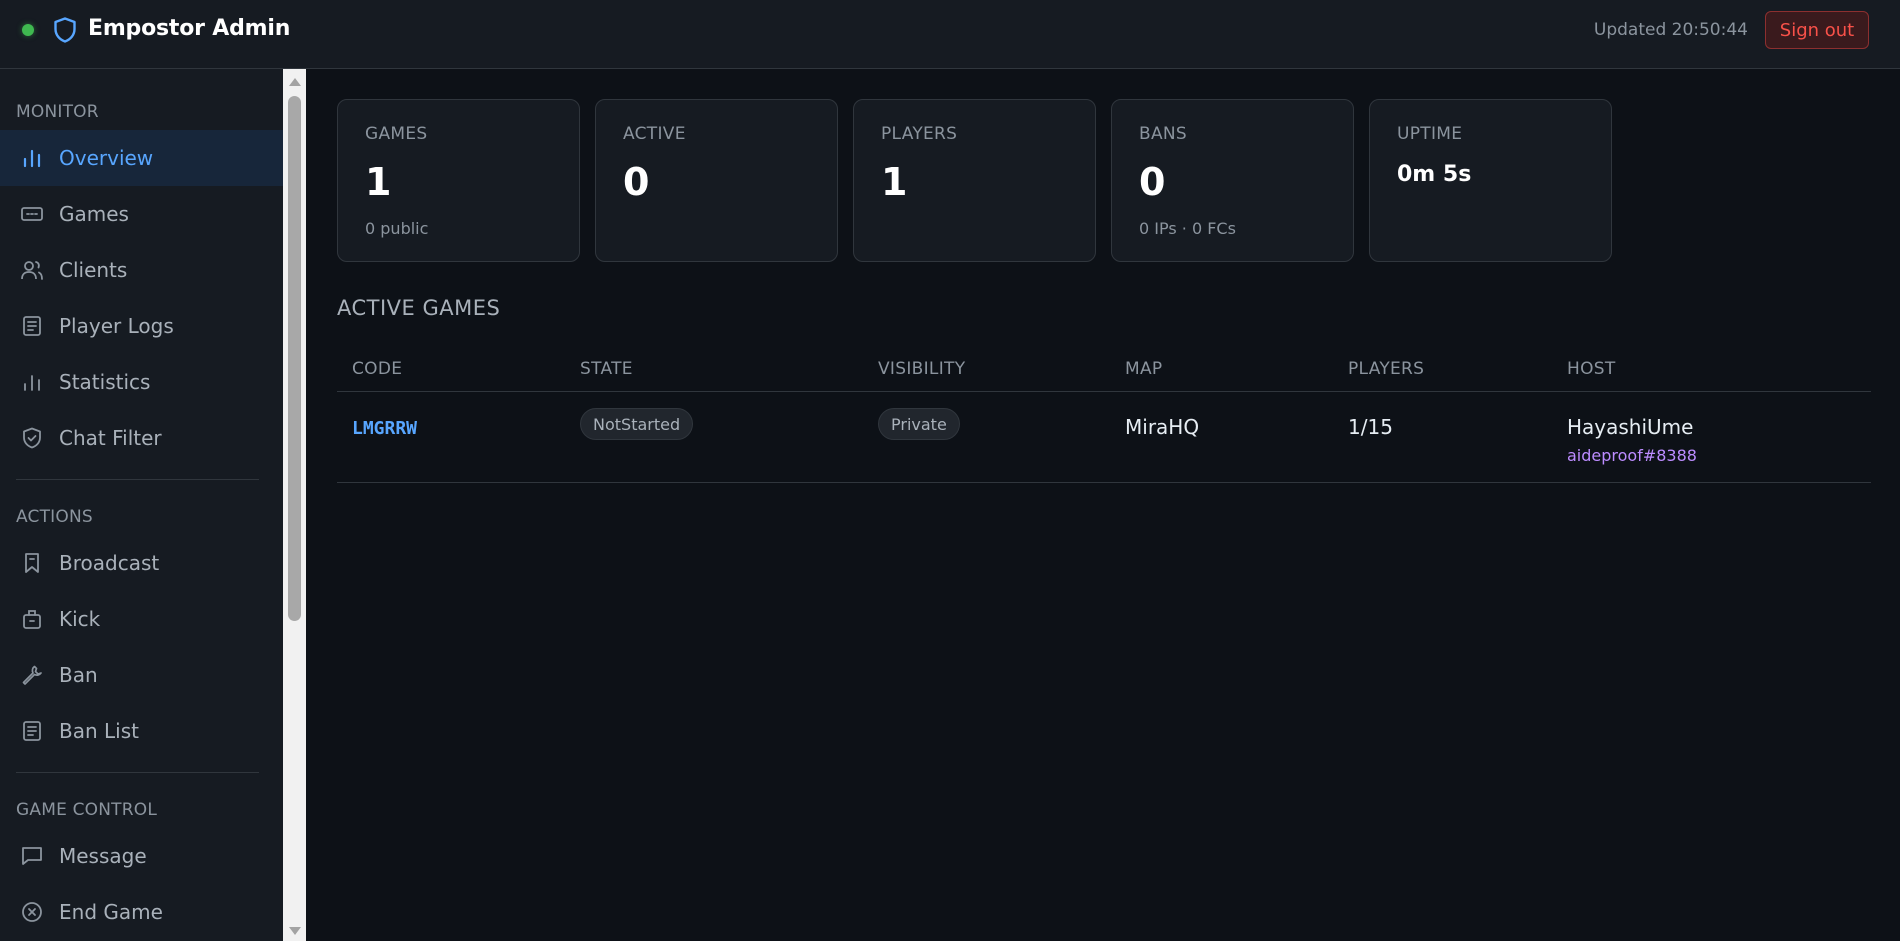 The height and width of the screenshot is (941, 1900). What do you see at coordinates (54, 517) in the screenshot?
I see `section-title-actions: ACTIONS` at bounding box center [54, 517].